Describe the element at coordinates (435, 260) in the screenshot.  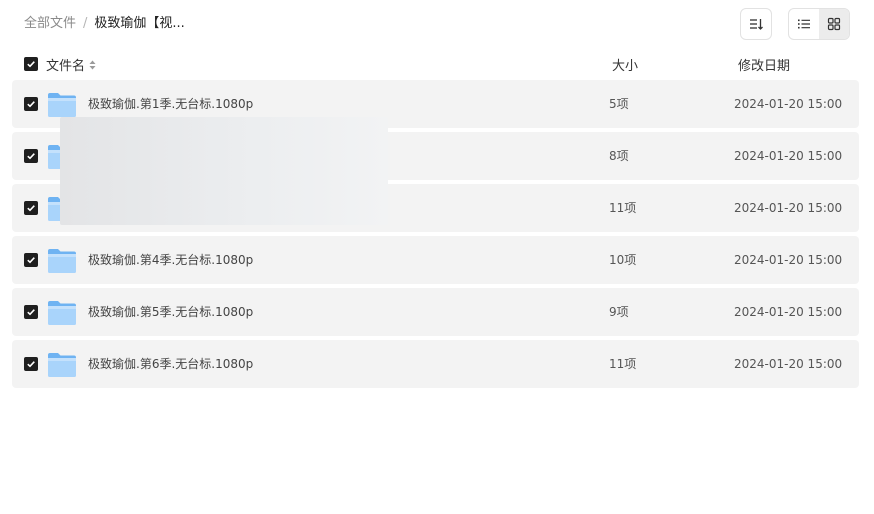
I see `file-row: 极致瑜伽.第4季.无台标.1080p 10项 2024-01-20 15:00` at that location.